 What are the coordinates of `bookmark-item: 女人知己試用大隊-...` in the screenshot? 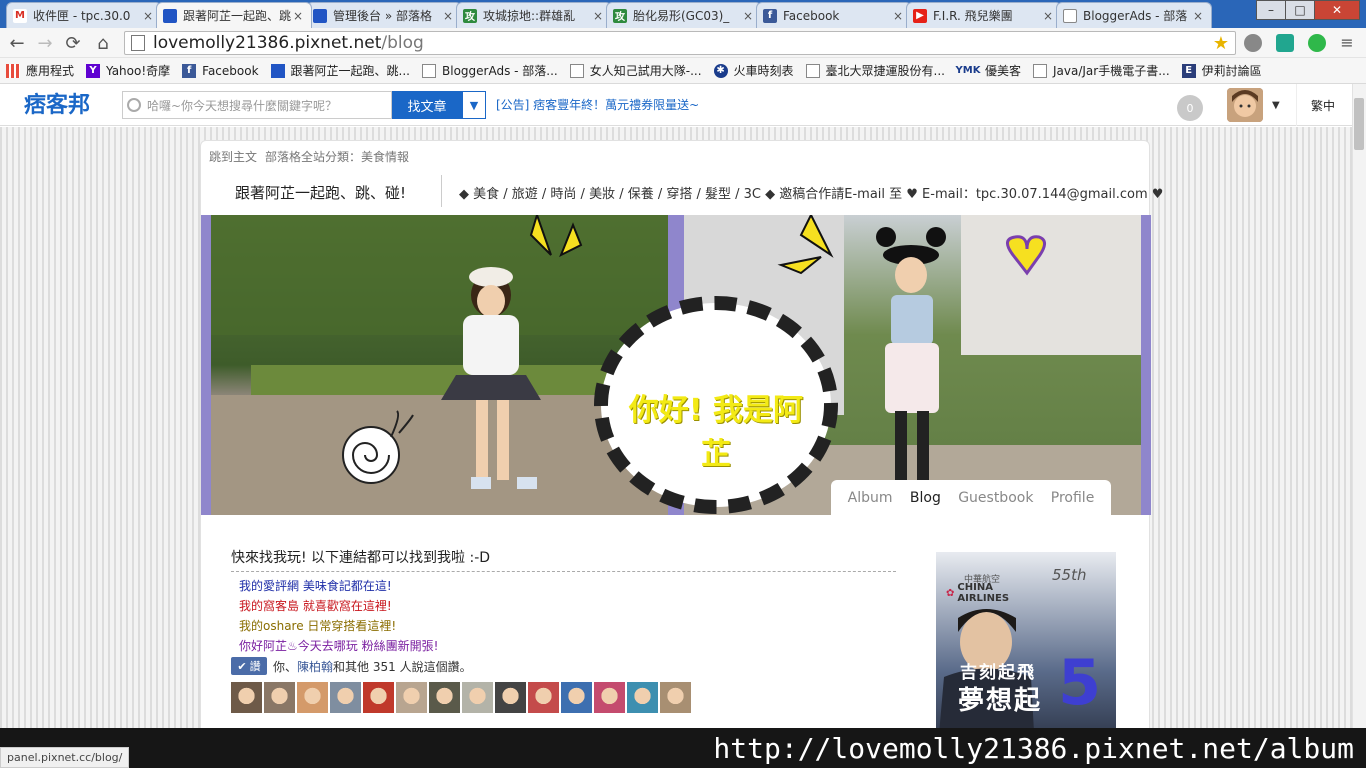 It's located at (635, 70).